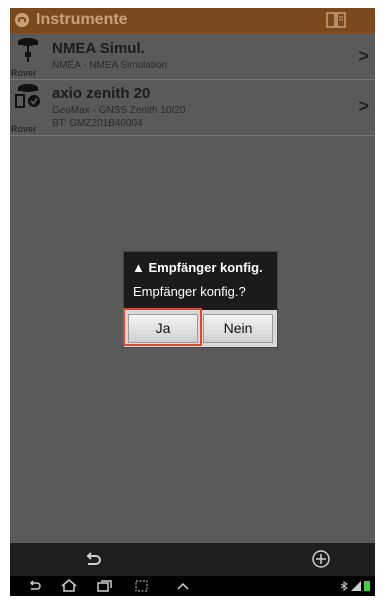 Image resolution: width=385 pixels, height=601 pixels. Describe the element at coordinates (192, 559) in the screenshot. I see `bottom-action-bar` at that location.